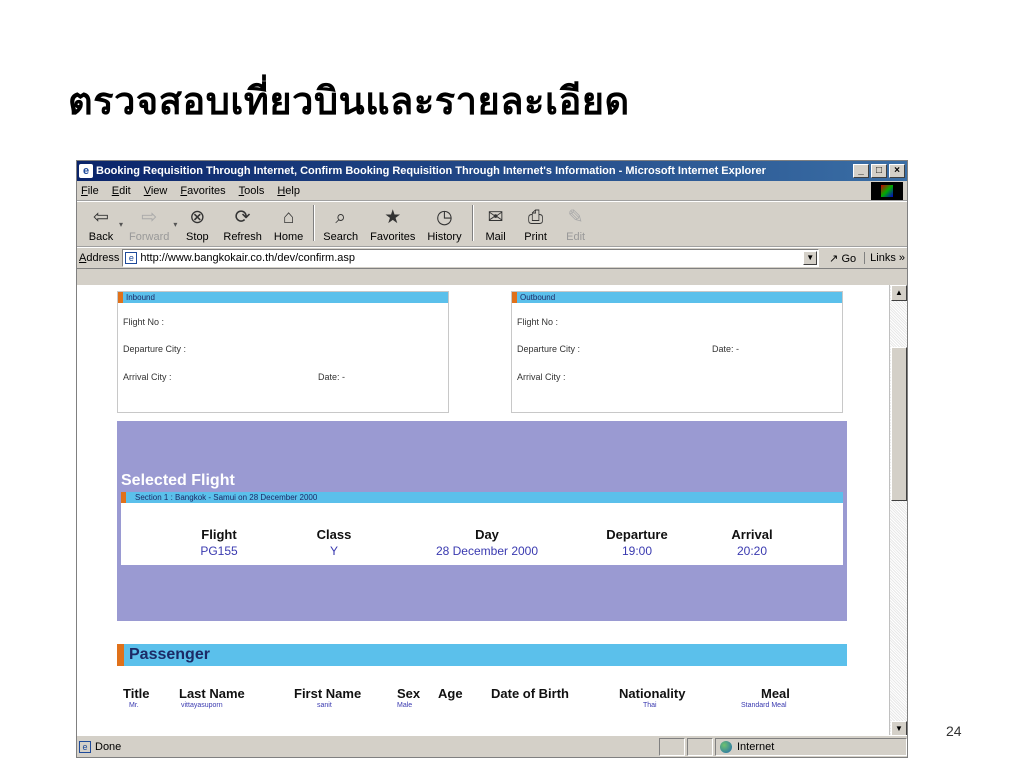 This screenshot has width=1024, height=768. I want to click on internet-explorer-icon: e, so click(86, 171).